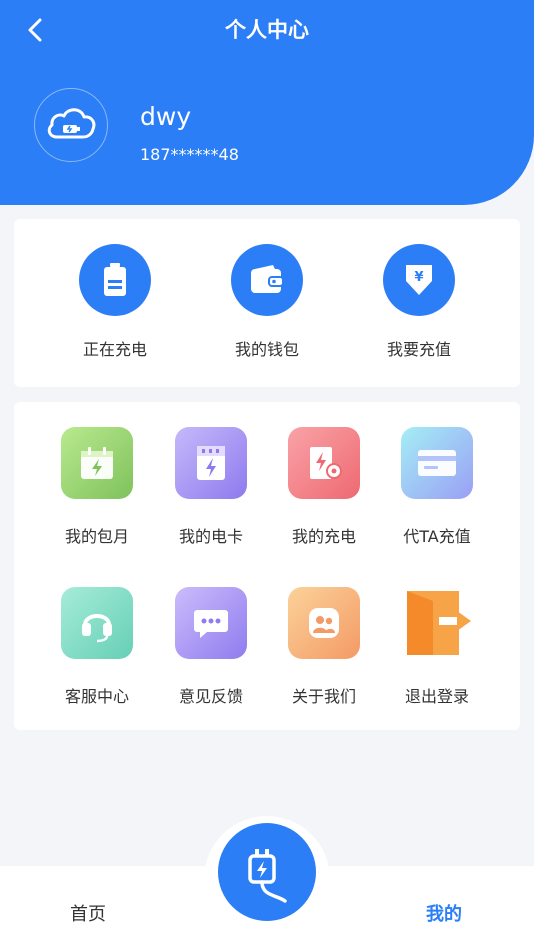 The height and width of the screenshot is (950, 534). Describe the element at coordinates (211, 623) in the screenshot. I see `chat-bubble-icon` at that location.